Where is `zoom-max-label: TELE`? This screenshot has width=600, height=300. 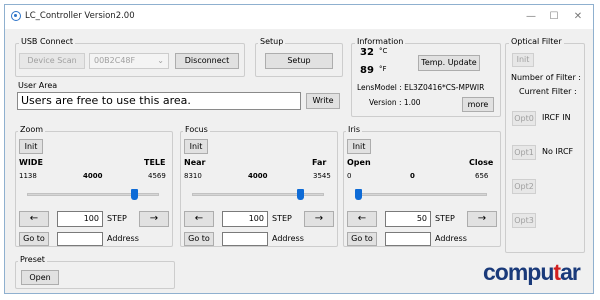
zoom-max-label: TELE is located at coordinates (155, 162).